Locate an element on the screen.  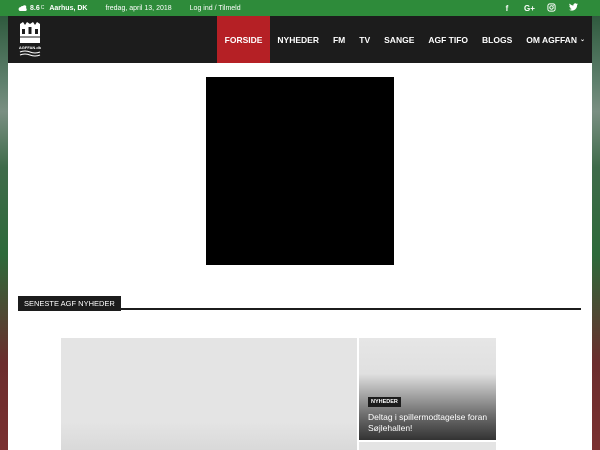
section-header: SENESTE AGF NYHEDER is located at coordinates (299, 302).